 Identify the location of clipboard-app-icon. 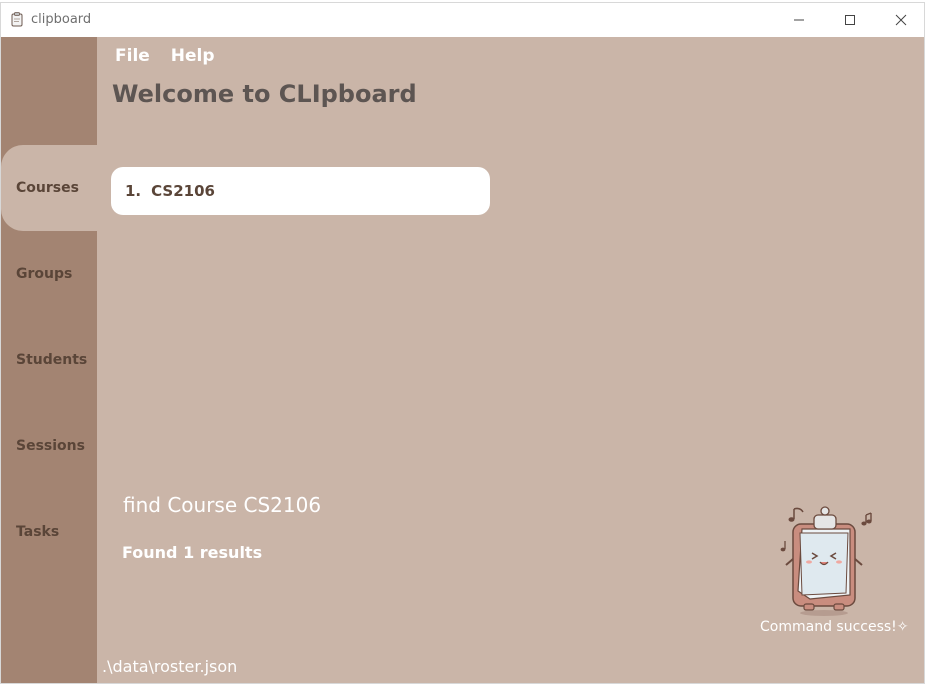
(17, 19).